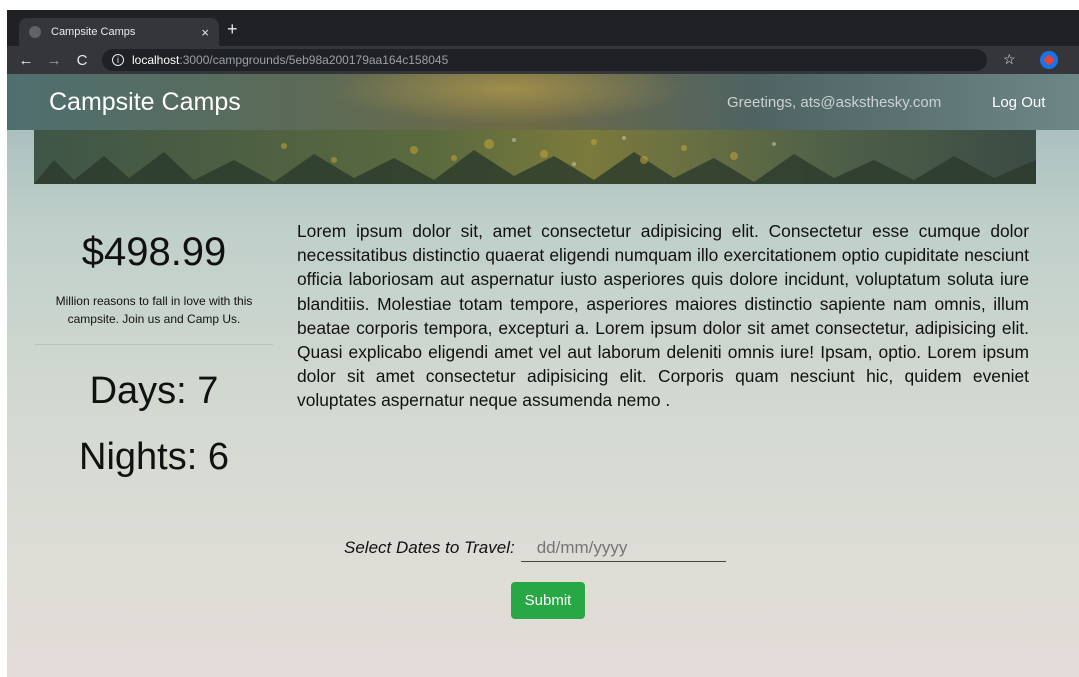 The image size is (1079, 677). I want to click on divider, so click(154, 344).